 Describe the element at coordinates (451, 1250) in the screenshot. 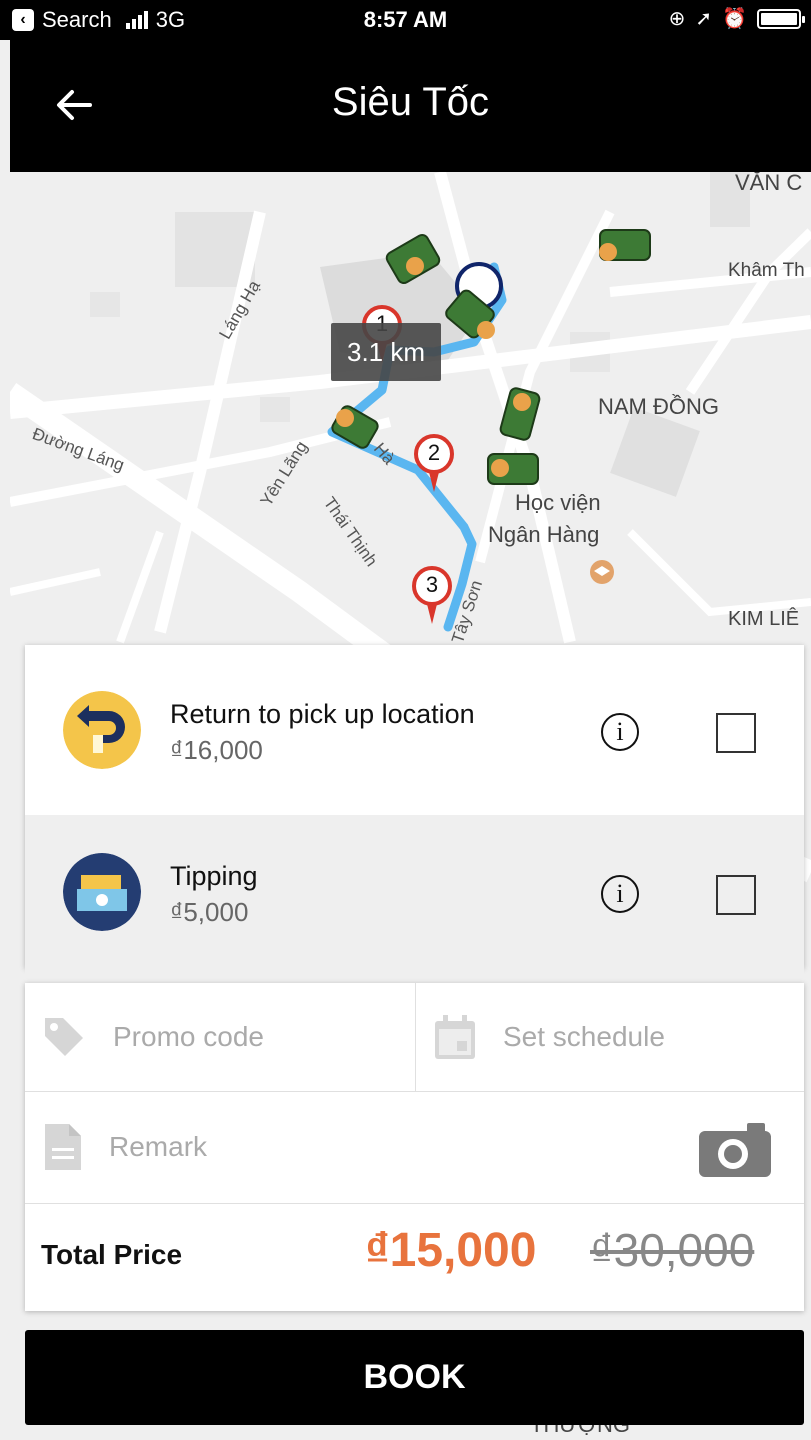

I see `total-price-value: ₫15,000` at that location.